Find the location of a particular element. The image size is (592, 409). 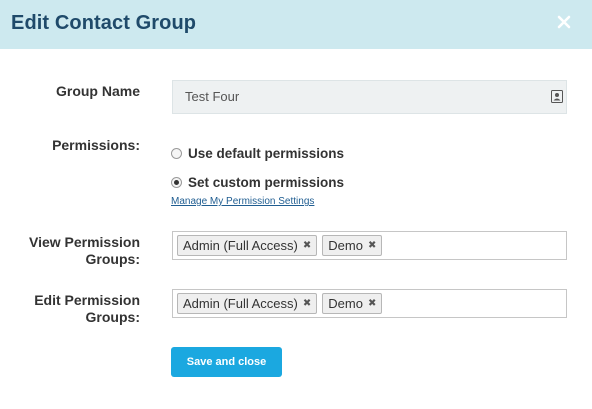

radio-label: Use default permissions is located at coordinates (266, 153).